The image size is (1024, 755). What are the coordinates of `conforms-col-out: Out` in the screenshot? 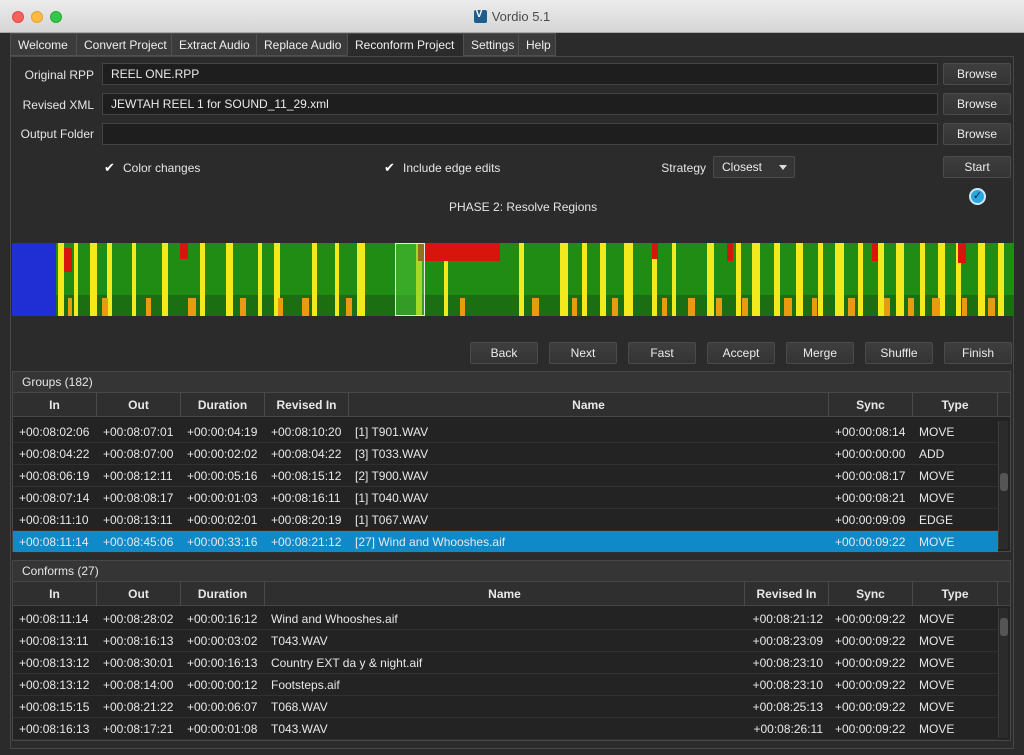 It's located at (139, 594).